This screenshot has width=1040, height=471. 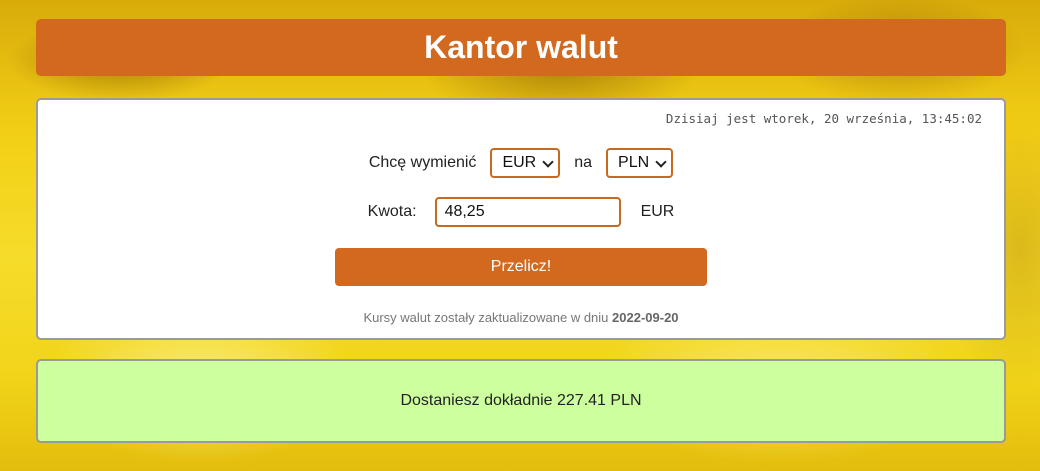 What do you see at coordinates (422, 162) in the screenshot?
I see `want-label: Chcę wymienić` at bounding box center [422, 162].